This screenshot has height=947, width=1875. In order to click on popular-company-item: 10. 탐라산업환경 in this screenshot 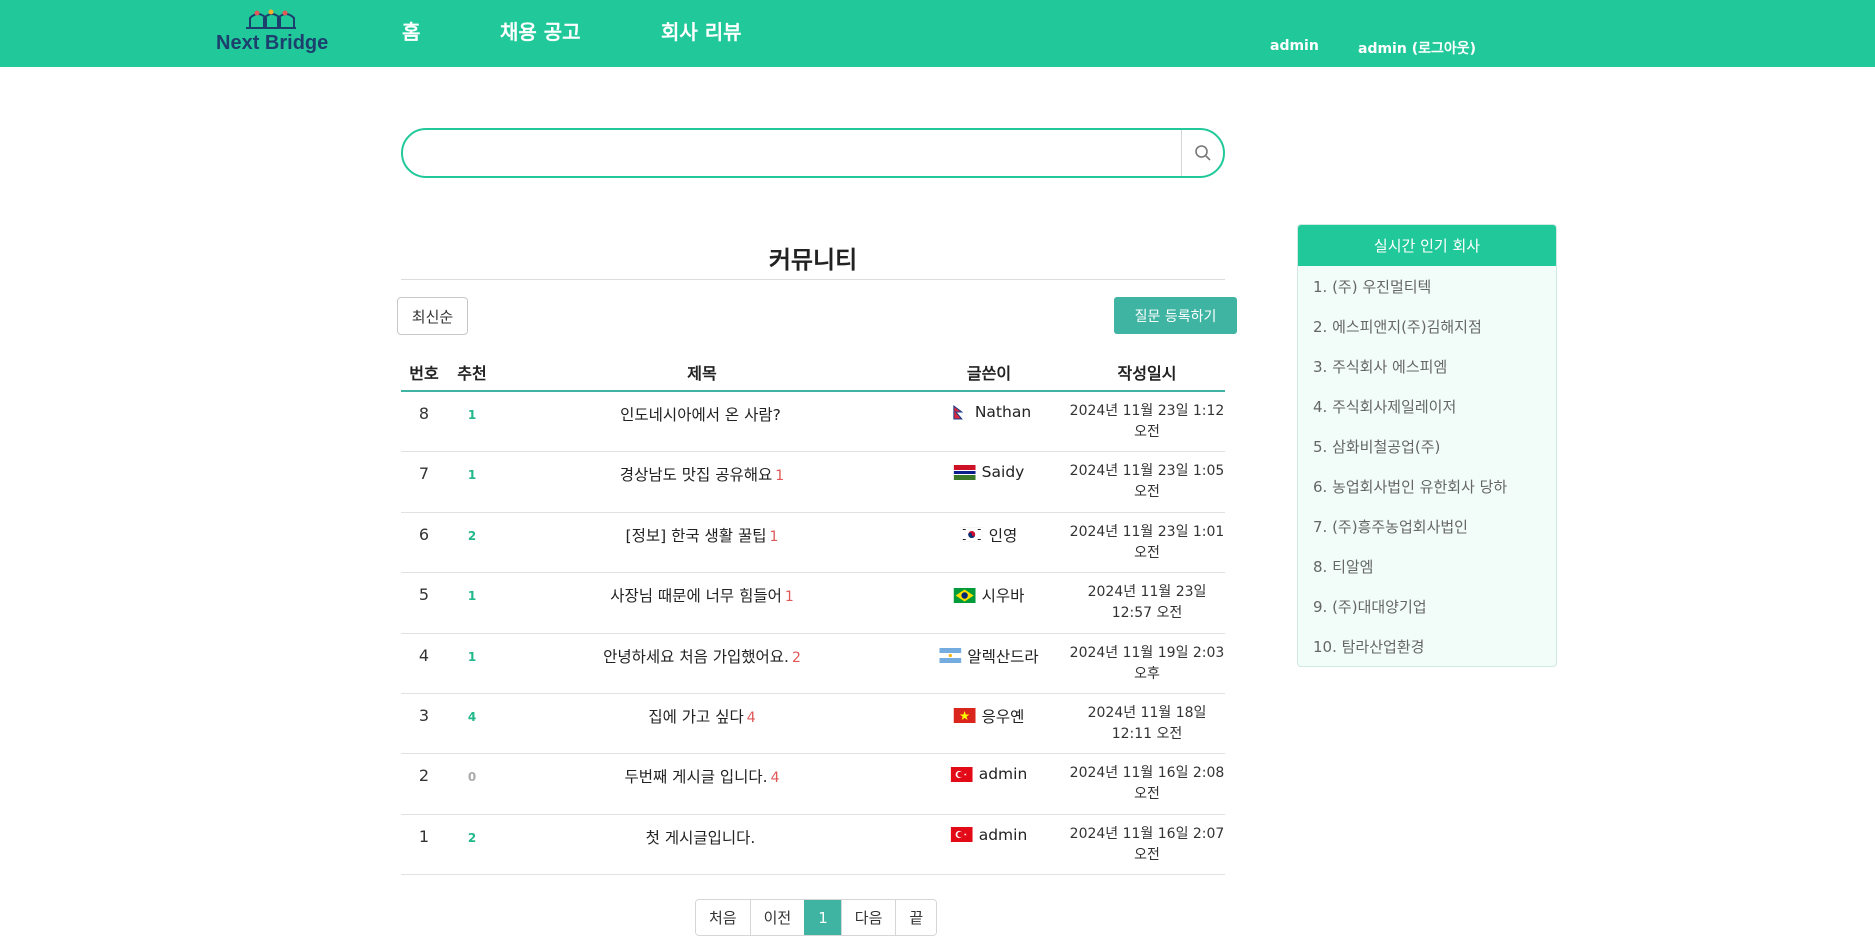, I will do `click(1427, 646)`.